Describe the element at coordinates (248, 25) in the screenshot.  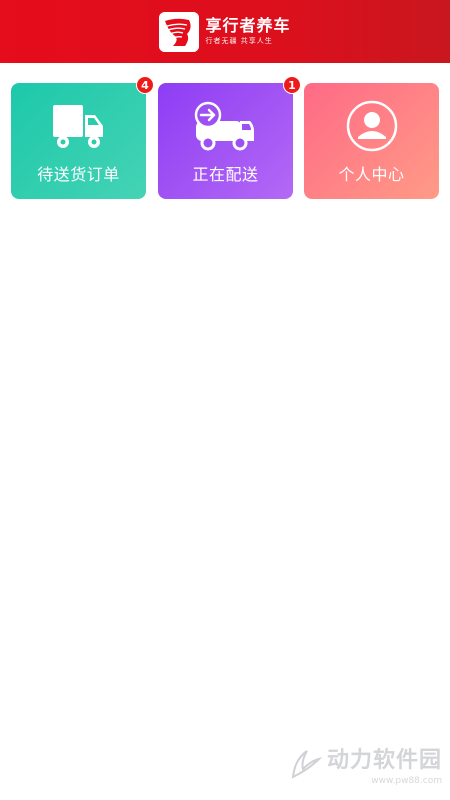
I see `brand-name: 享行者养车` at that location.